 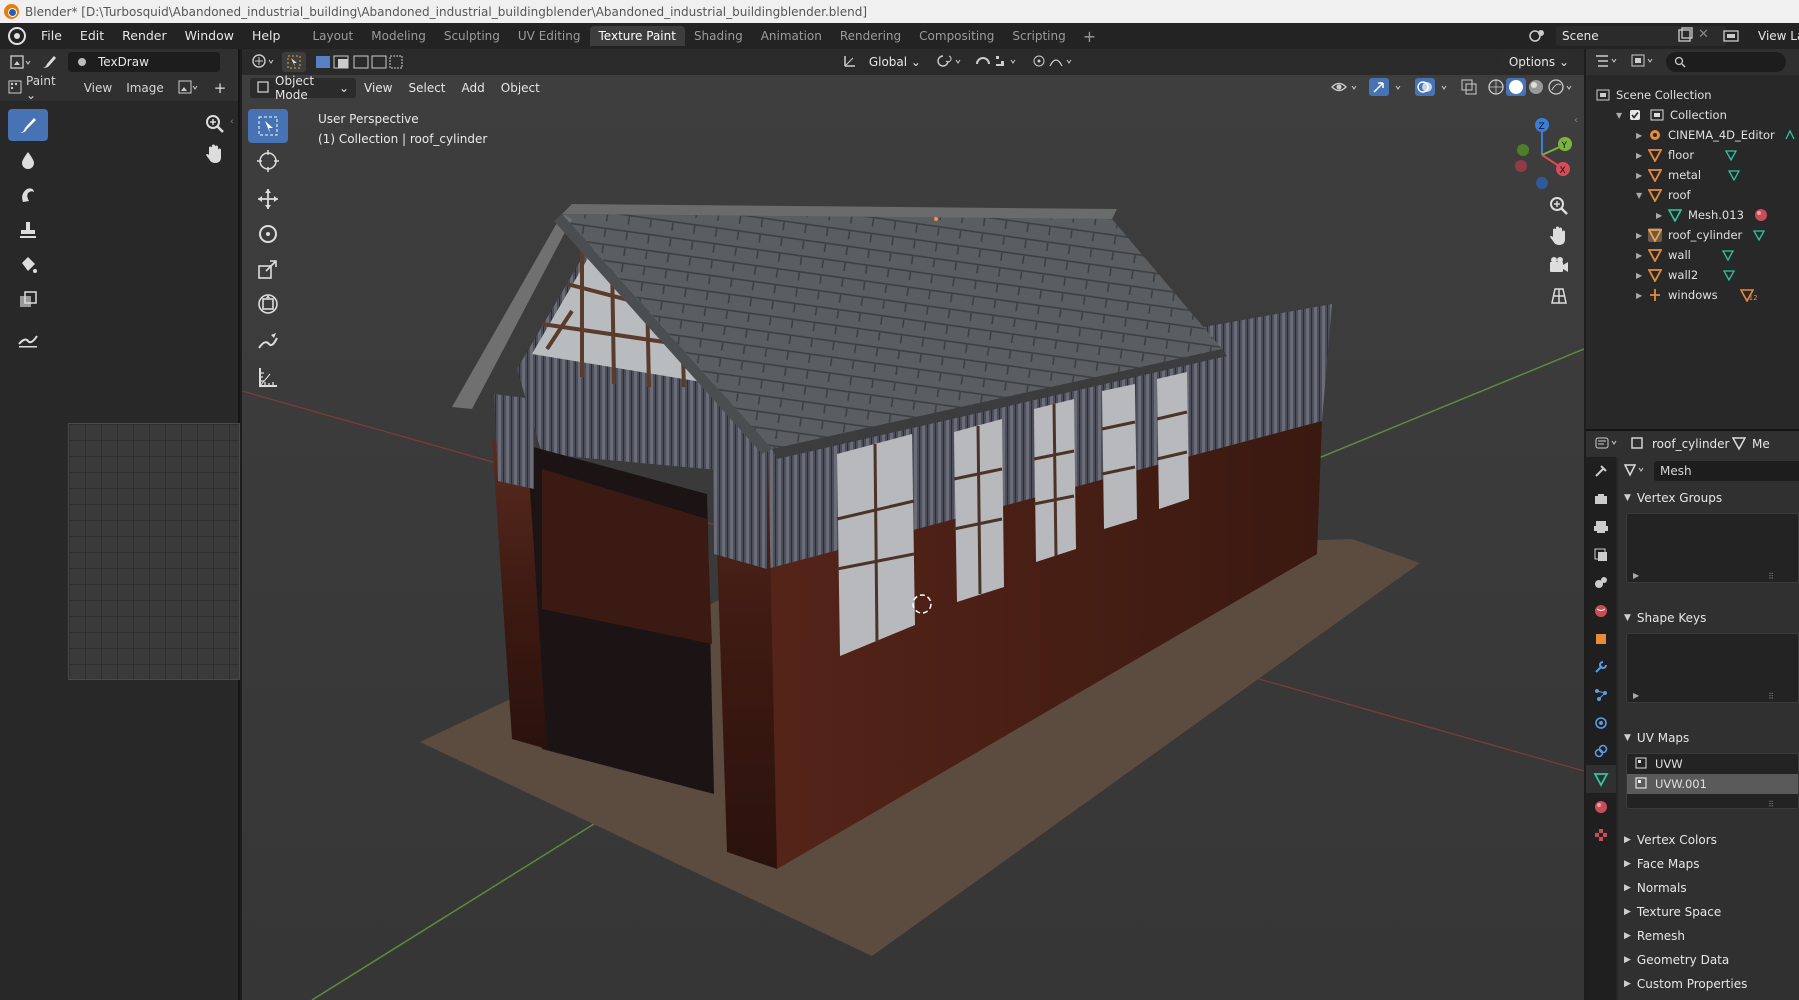 I want to click on tab-object, so click(x=1601, y=639).